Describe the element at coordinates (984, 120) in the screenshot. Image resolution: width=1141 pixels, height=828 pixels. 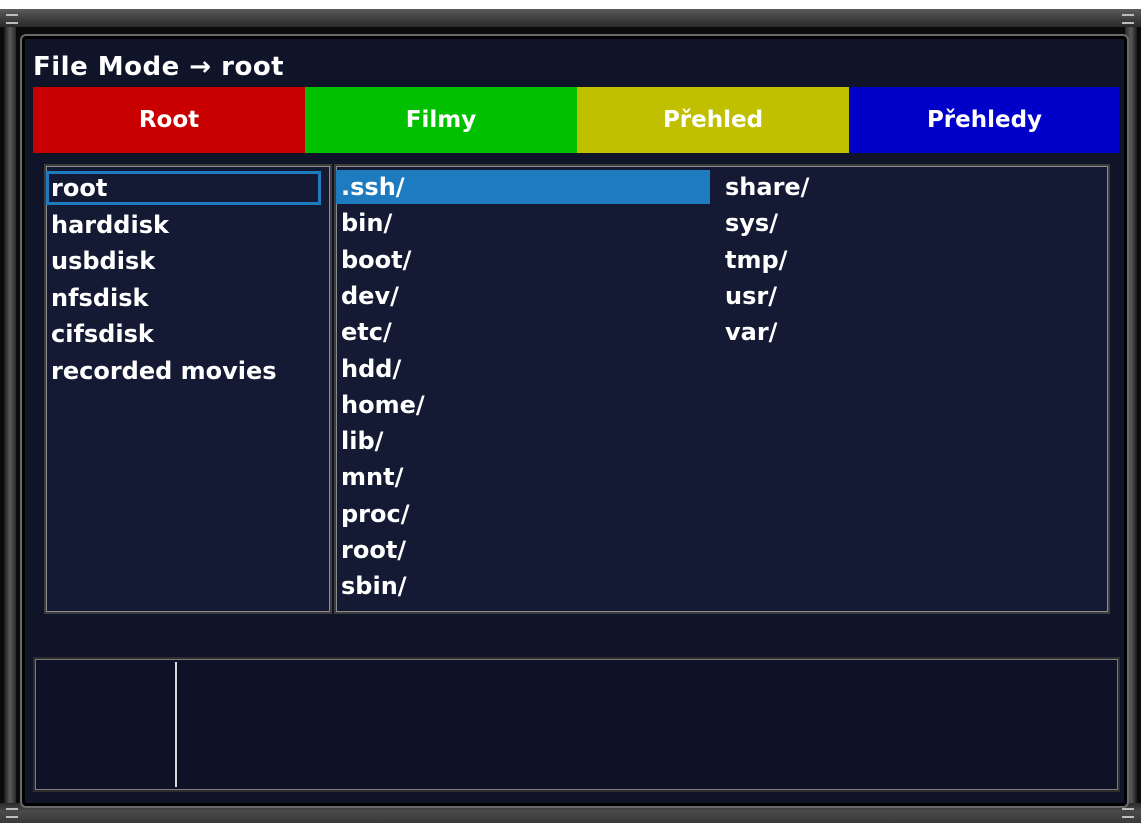
I see `blue-button-prehledy: Přehledy` at that location.